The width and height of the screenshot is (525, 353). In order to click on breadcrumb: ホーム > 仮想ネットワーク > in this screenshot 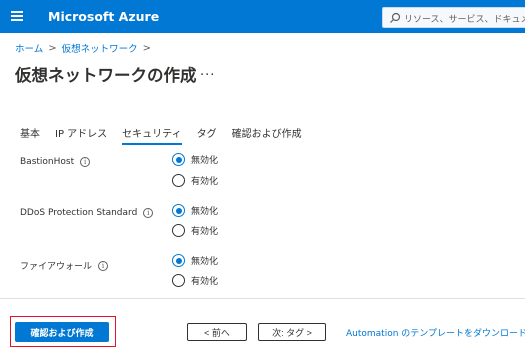, I will do `click(83, 48)`.